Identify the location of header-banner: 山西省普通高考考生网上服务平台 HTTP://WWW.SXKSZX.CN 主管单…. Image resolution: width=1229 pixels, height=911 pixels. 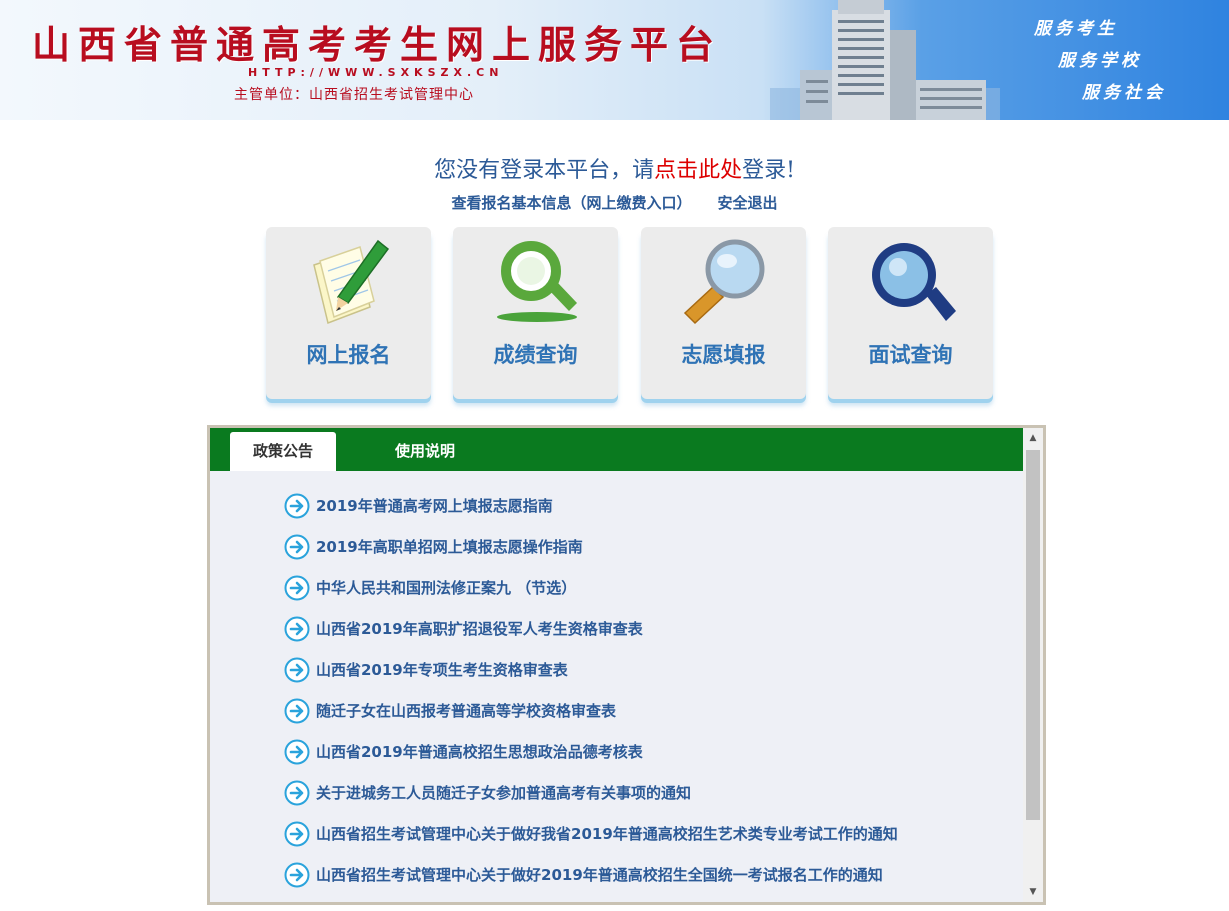
(614, 60).